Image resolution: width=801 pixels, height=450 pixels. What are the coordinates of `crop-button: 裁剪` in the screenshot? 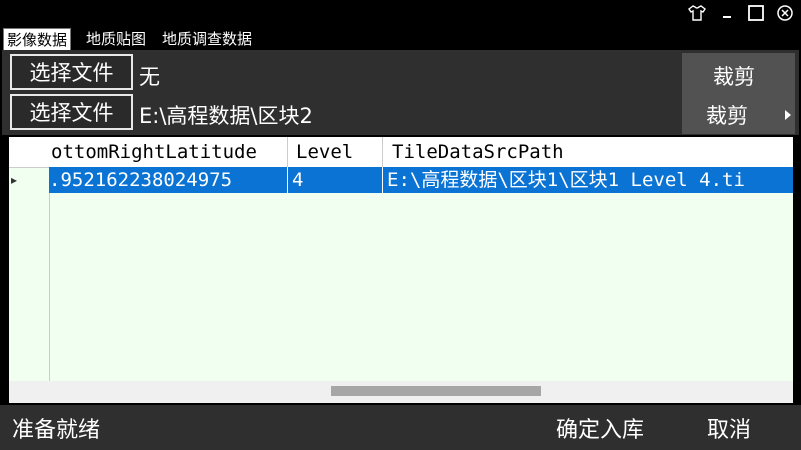 It's located at (734, 76).